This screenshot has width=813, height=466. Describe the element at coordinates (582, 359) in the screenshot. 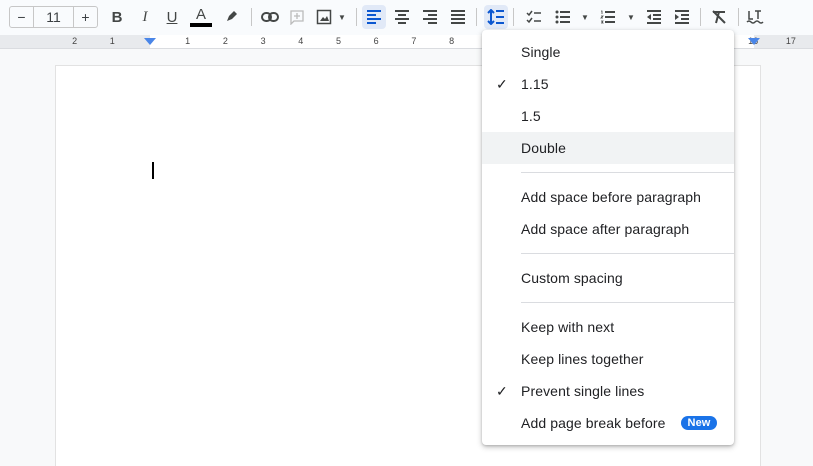

I see `menu-item-label: Keep lines together` at that location.